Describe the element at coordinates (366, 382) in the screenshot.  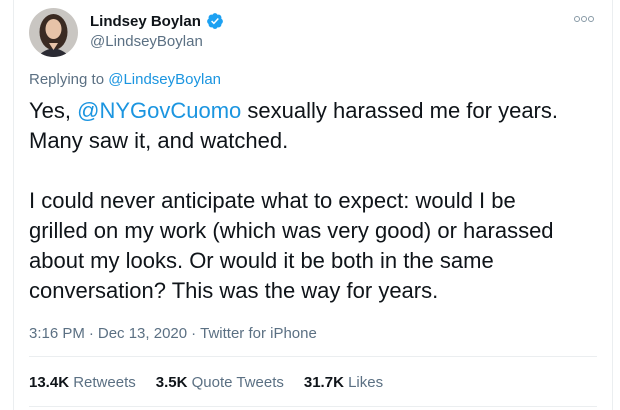
I see `likes-label: Likes` at that location.